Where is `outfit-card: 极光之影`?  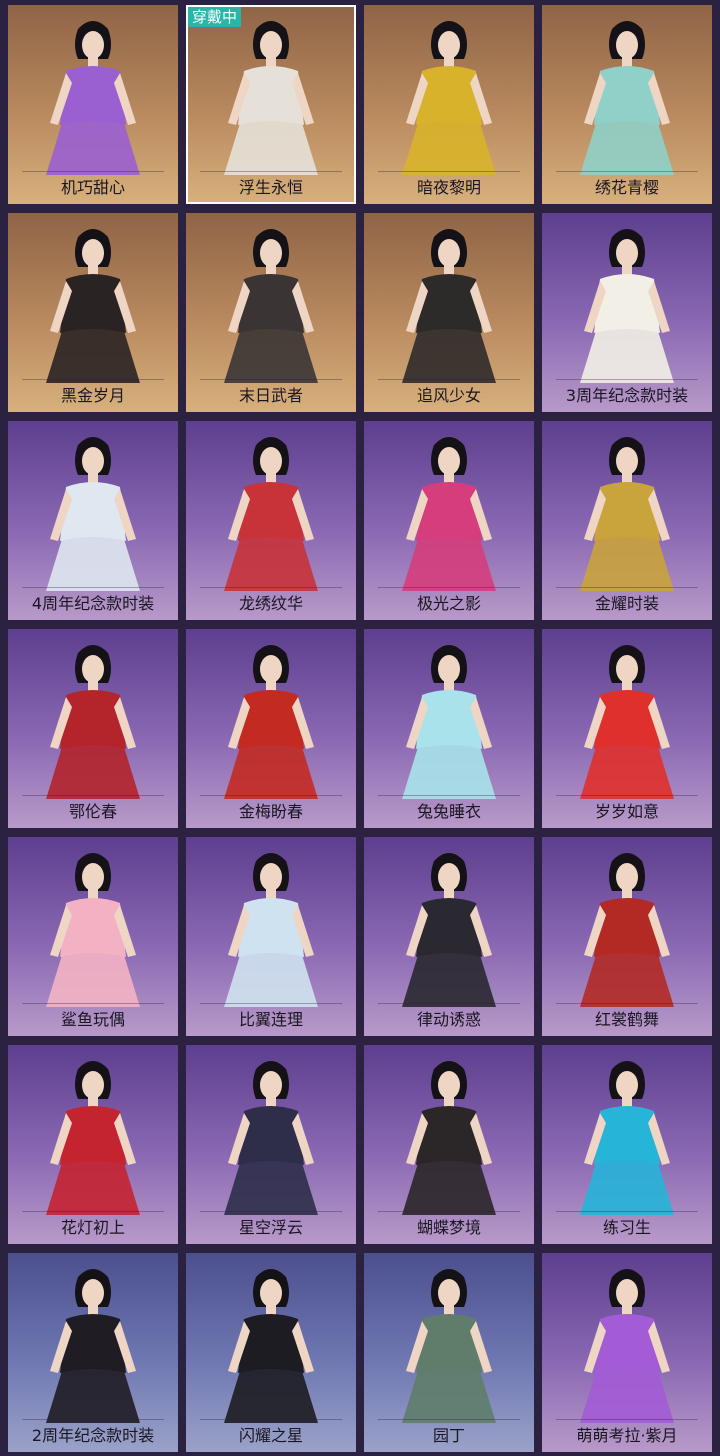 outfit-card: 极光之影 is located at coordinates (449, 520).